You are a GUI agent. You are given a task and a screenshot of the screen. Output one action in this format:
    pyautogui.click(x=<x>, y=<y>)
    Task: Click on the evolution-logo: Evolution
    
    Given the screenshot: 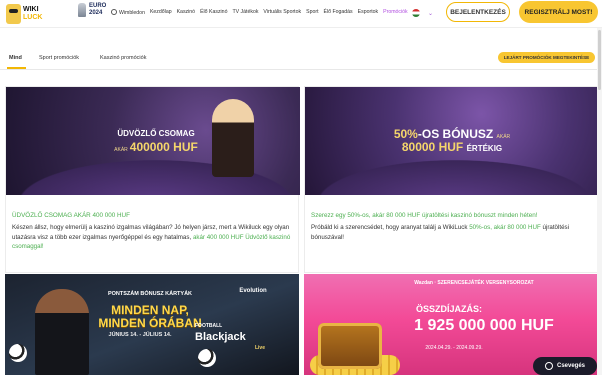 What is the action you would take?
    pyautogui.click(x=253, y=291)
    